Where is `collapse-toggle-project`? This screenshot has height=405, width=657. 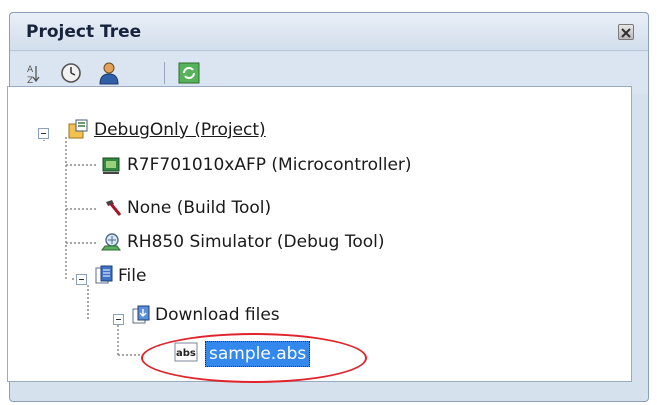
collapse-toggle-project is located at coordinates (43, 133).